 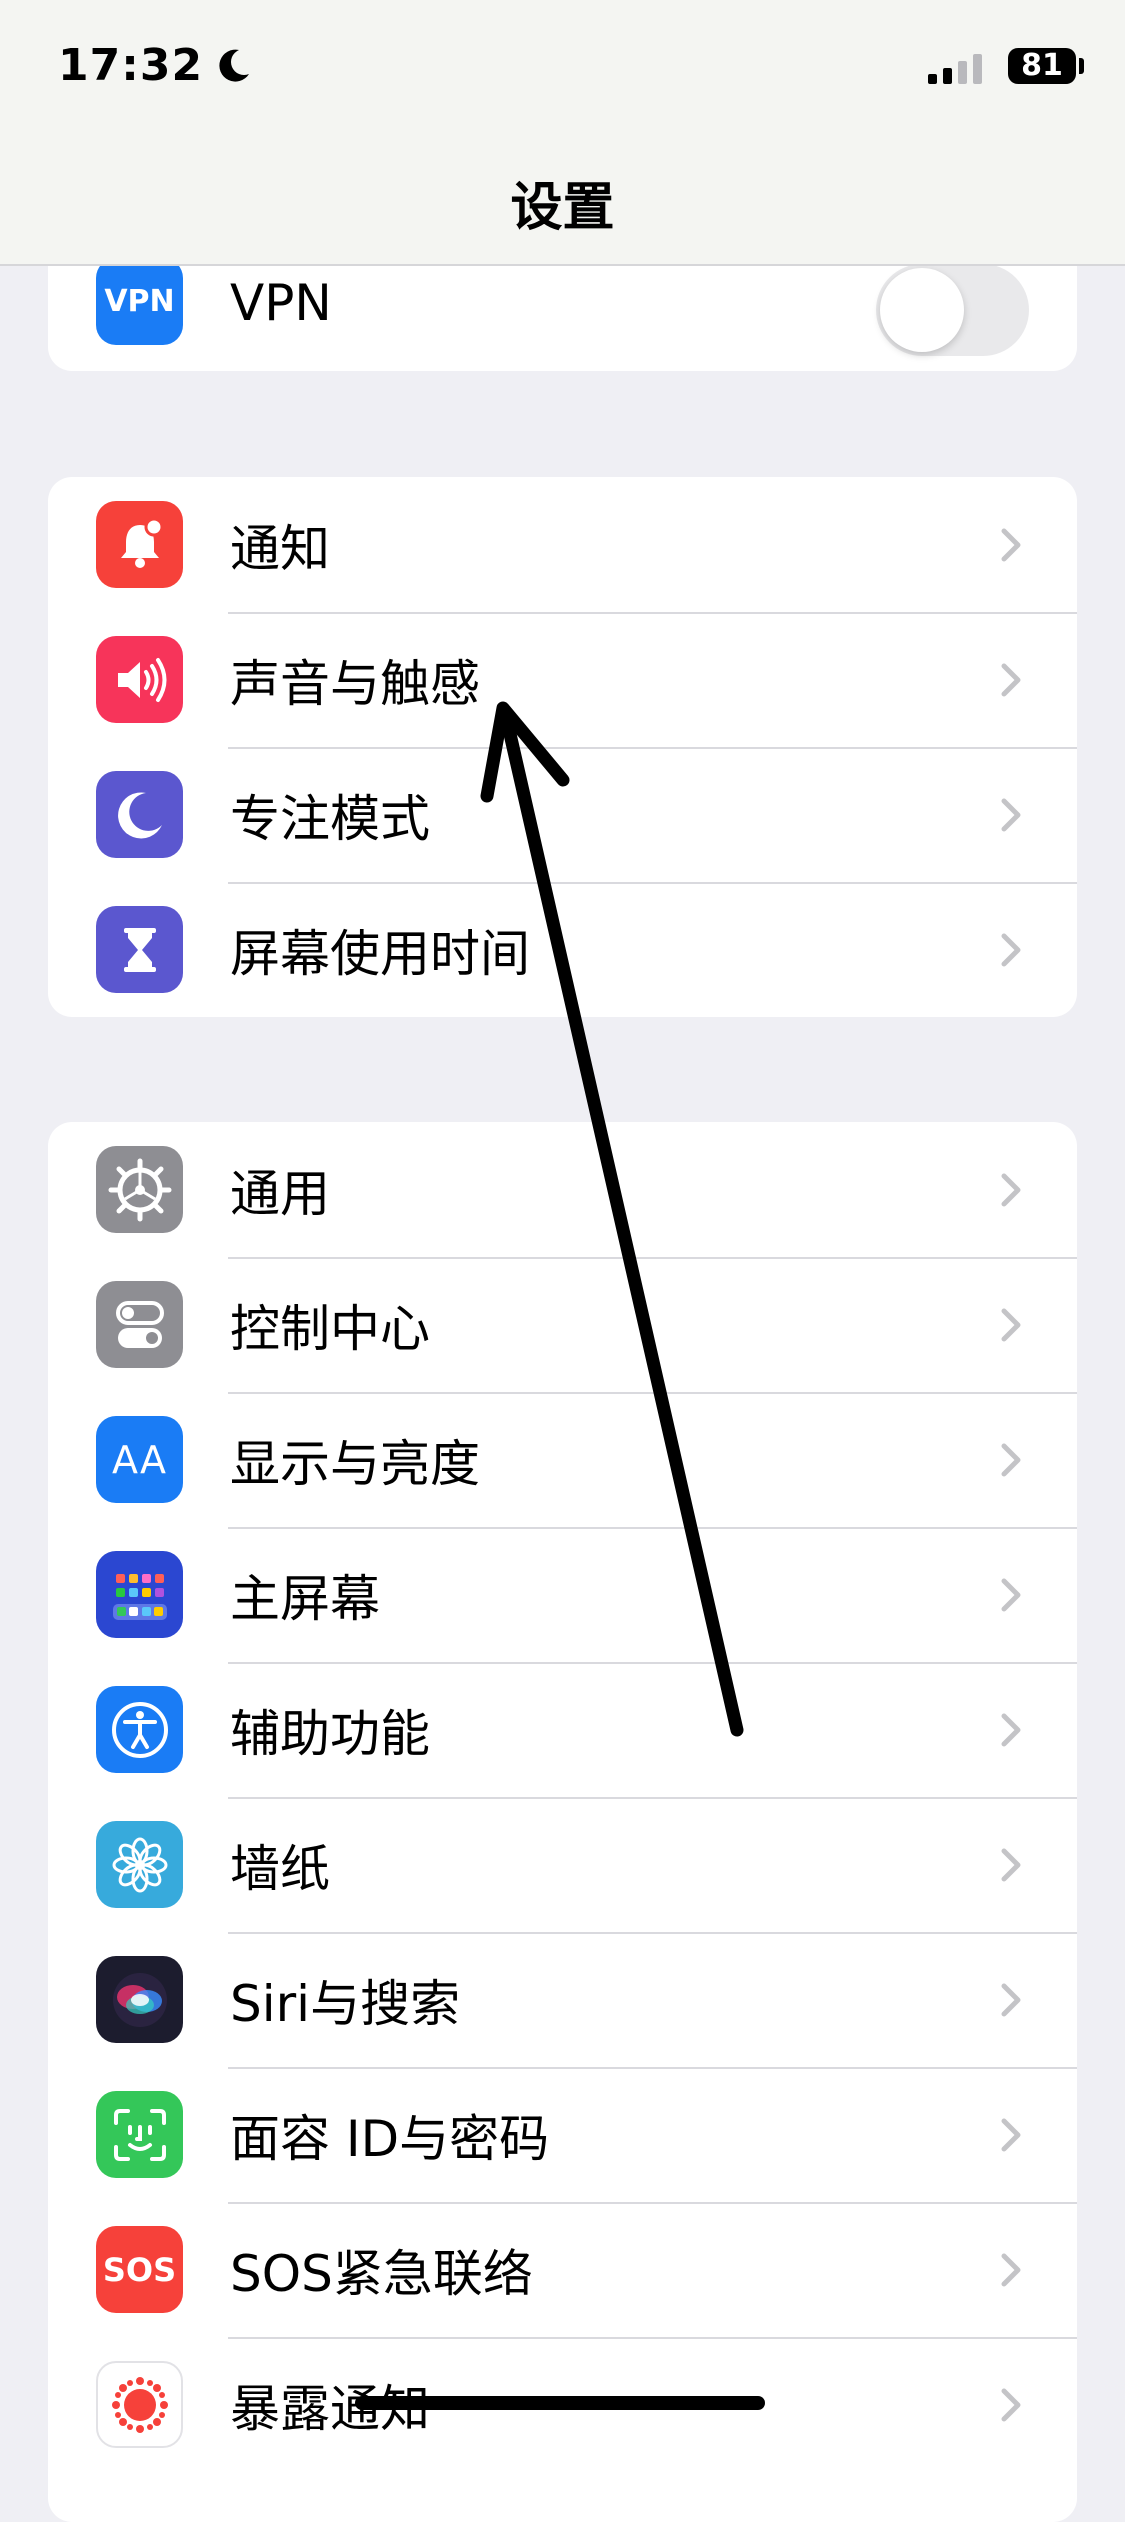 What do you see at coordinates (330, 818) in the screenshot?
I see `settings-row-label: 专注模式` at bounding box center [330, 818].